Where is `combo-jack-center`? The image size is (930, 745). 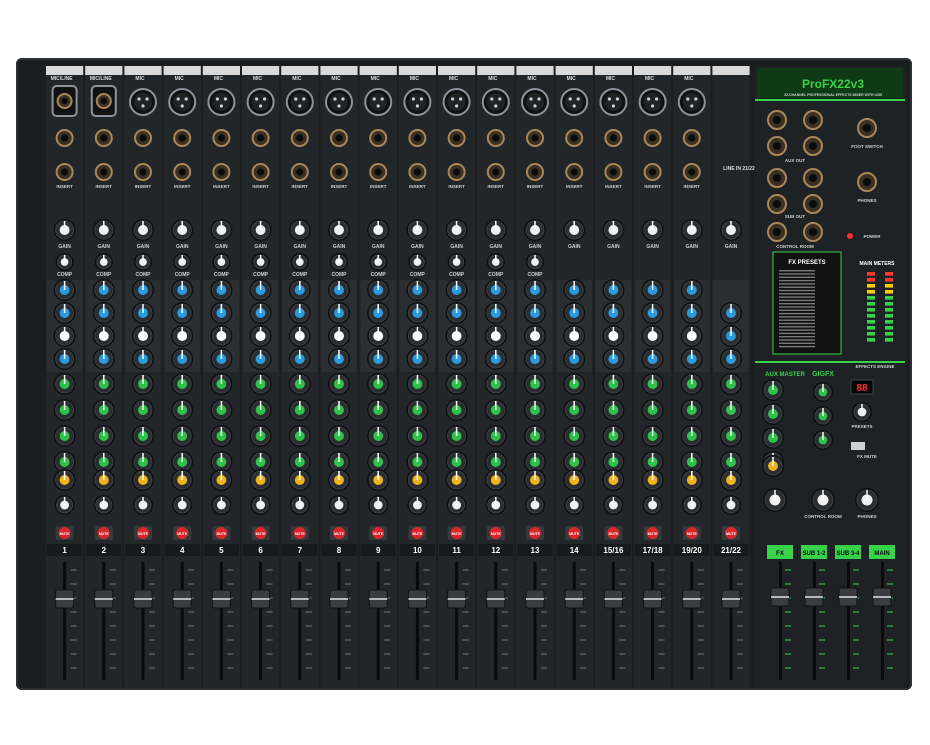
combo-jack-center is located at coordinates (103, 101).